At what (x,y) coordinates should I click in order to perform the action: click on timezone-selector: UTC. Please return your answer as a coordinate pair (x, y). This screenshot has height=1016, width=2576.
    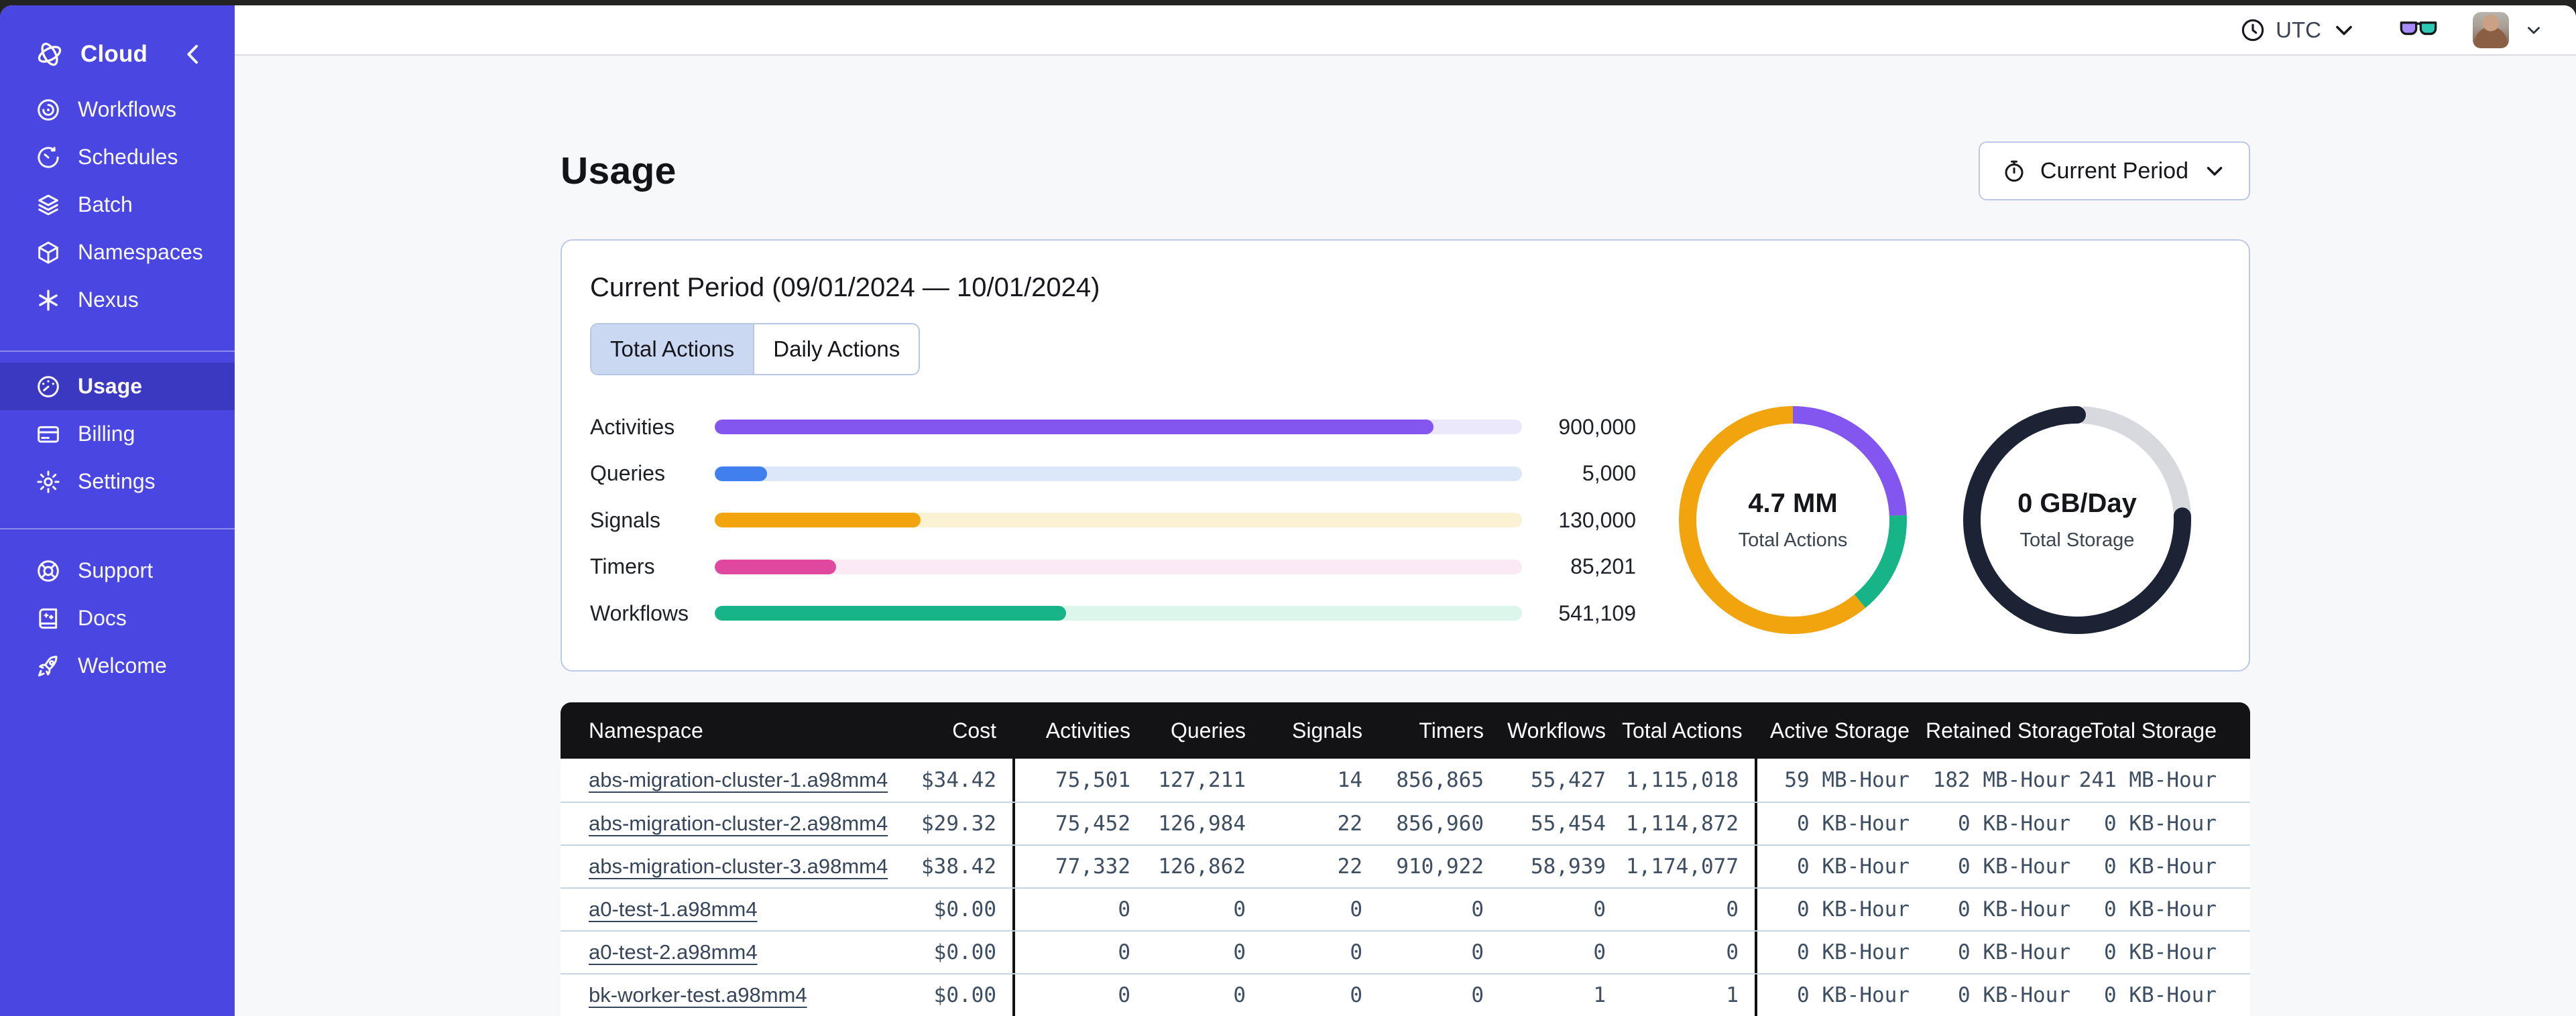
    Looking at the image, I should click on (2298, 30).